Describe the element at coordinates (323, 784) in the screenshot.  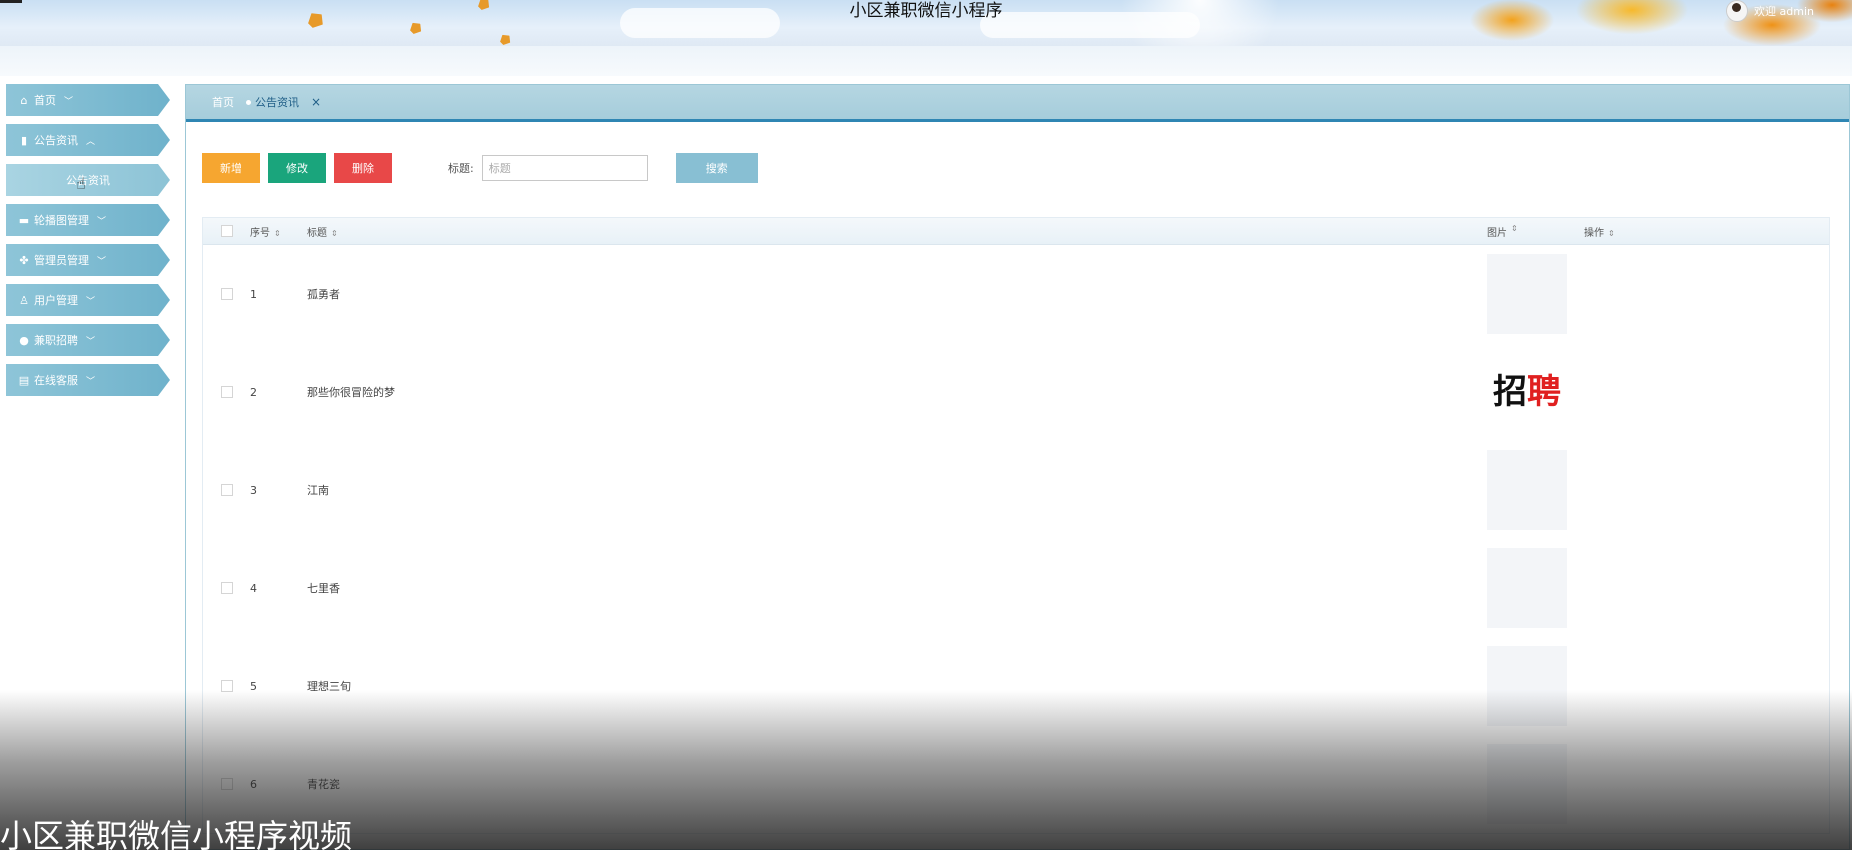
I see `cell-title: 青花瓷` at that location.